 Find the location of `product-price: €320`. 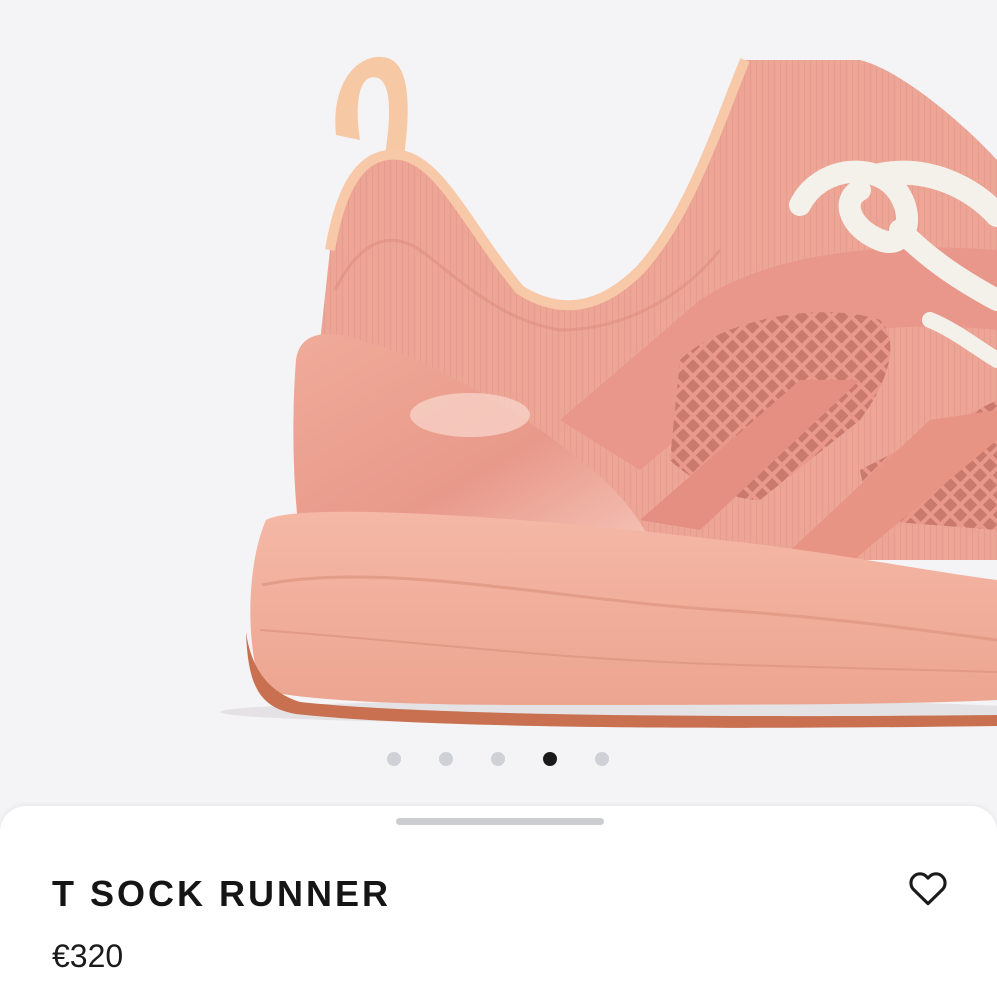

product-price: €320 is located at coordinates (88, 956).